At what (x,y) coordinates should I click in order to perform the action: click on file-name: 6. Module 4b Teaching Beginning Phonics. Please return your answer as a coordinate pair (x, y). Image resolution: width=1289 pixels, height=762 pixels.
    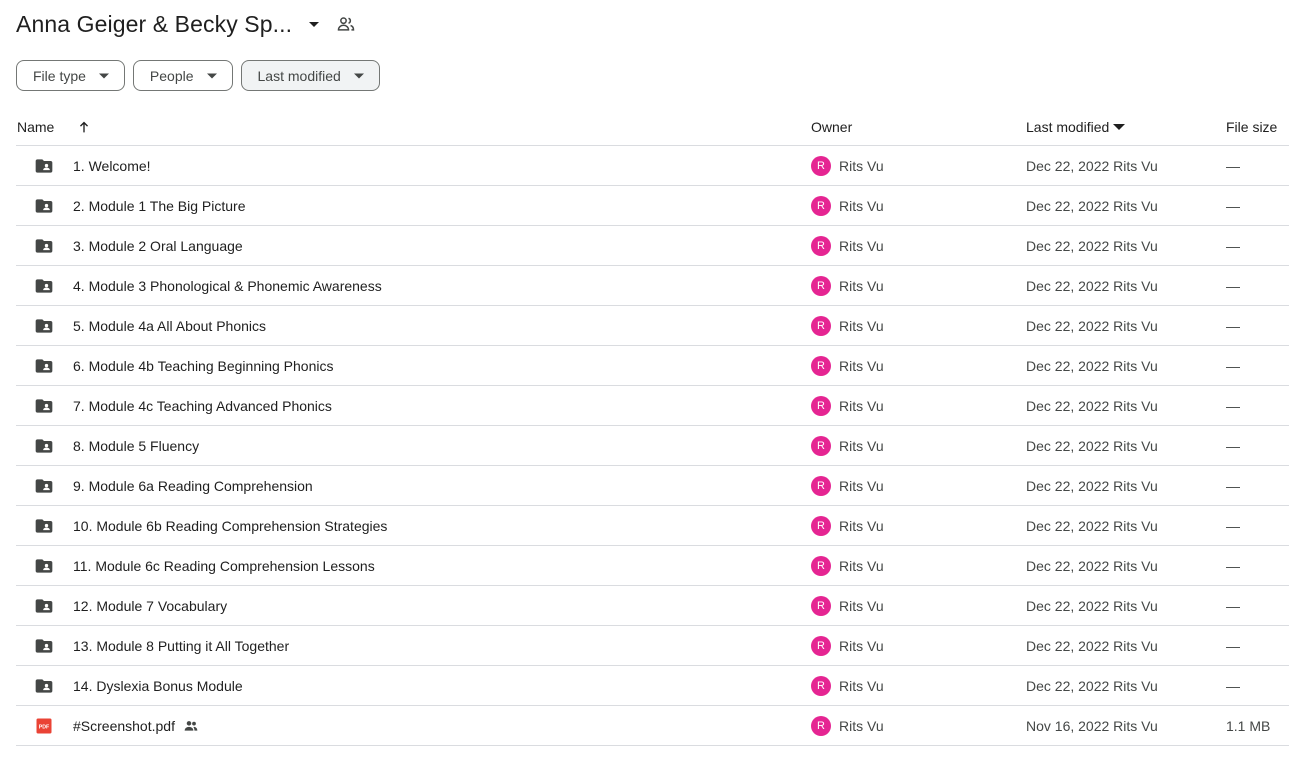
    Looking at the image, I should click on (203, 366).